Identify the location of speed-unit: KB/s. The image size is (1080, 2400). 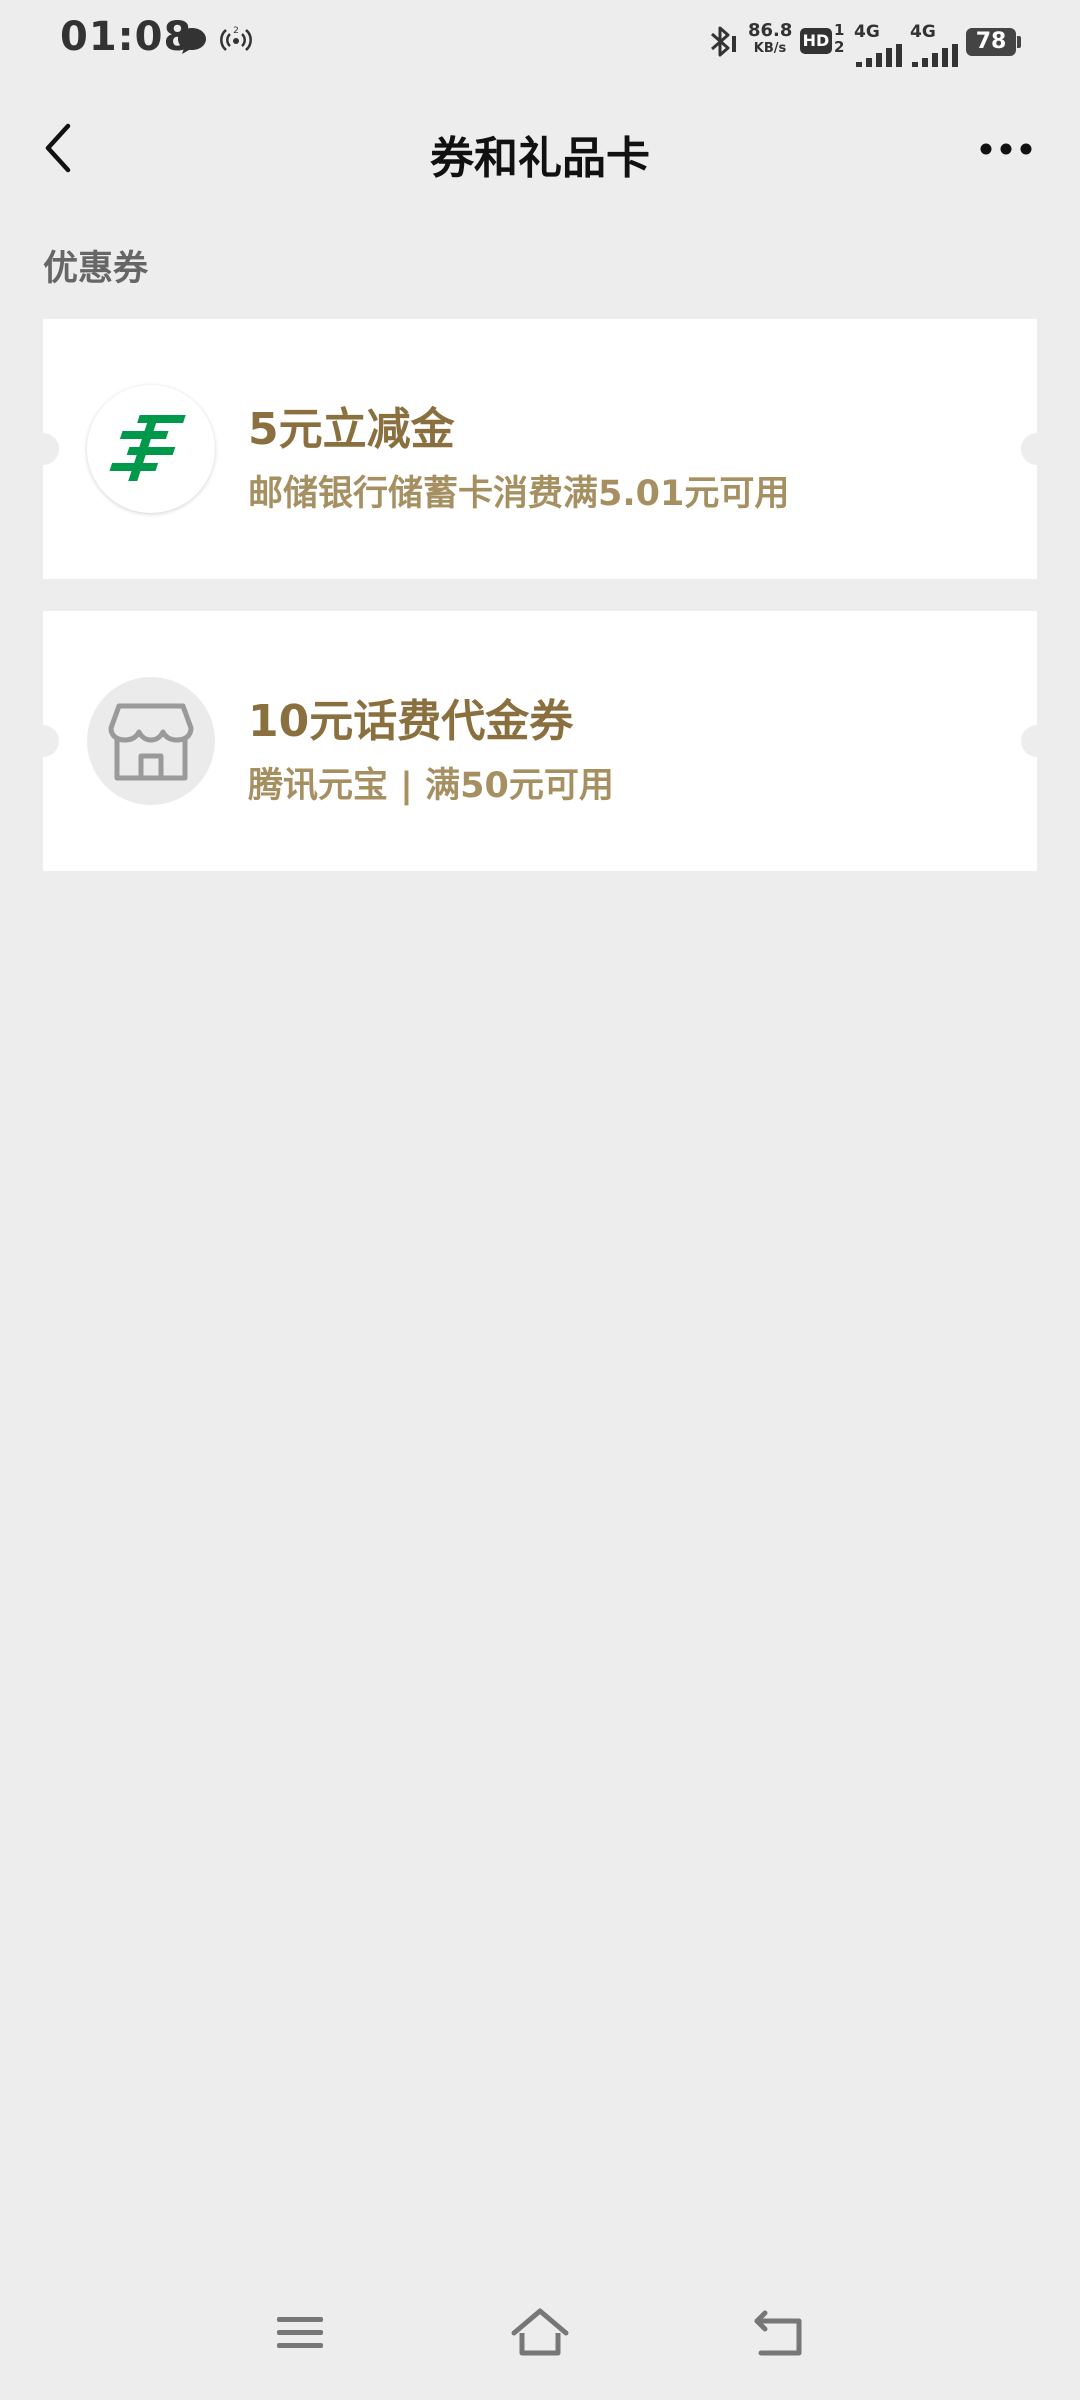
(770, 48).